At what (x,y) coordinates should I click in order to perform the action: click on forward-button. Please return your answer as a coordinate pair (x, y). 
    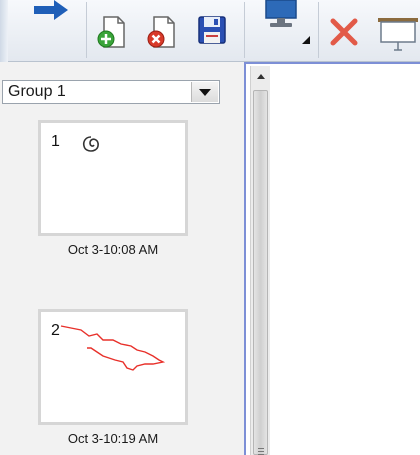
    Looking at the image, I should click on (51, 13).